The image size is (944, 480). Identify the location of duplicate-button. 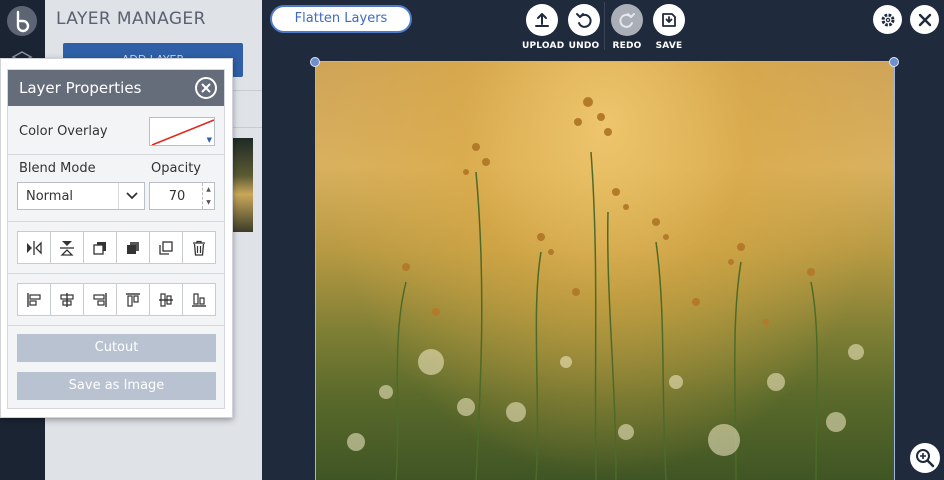
(166, 247).